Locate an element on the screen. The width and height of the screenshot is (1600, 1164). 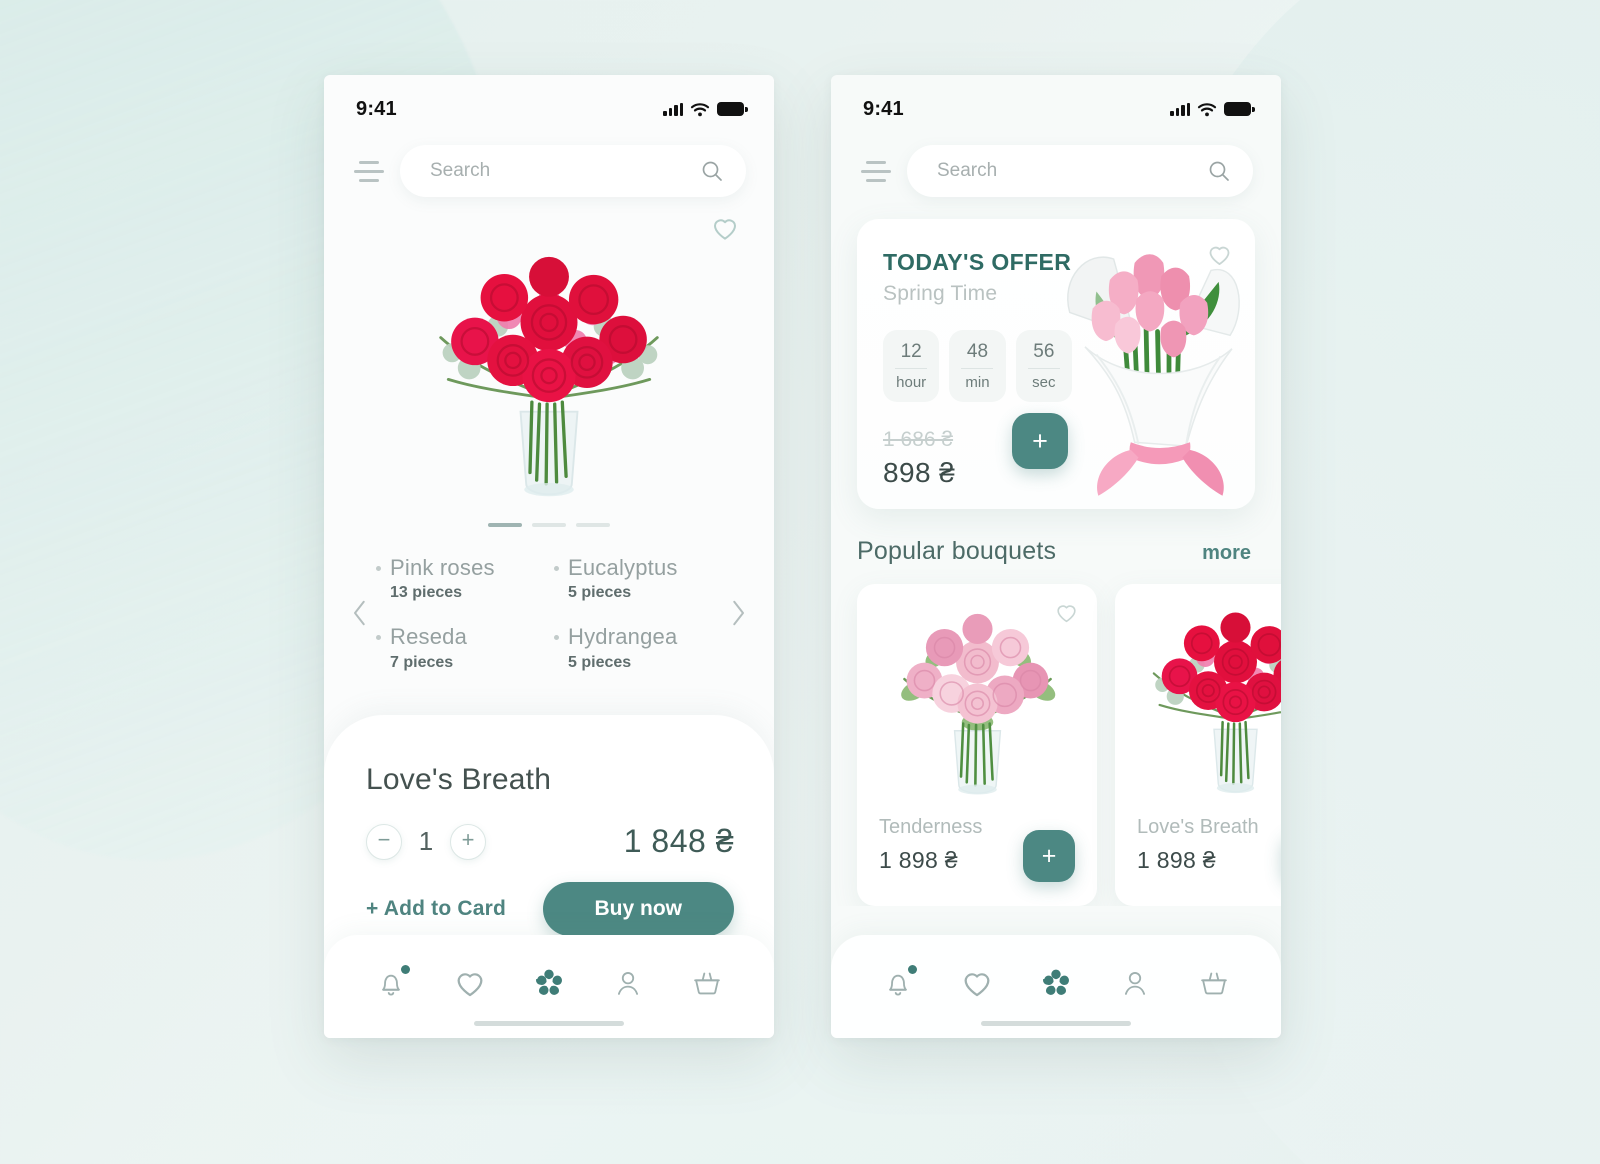
quantity-price-row: − 1 + 1 848 ₴ is located at coordinates (550, 841).